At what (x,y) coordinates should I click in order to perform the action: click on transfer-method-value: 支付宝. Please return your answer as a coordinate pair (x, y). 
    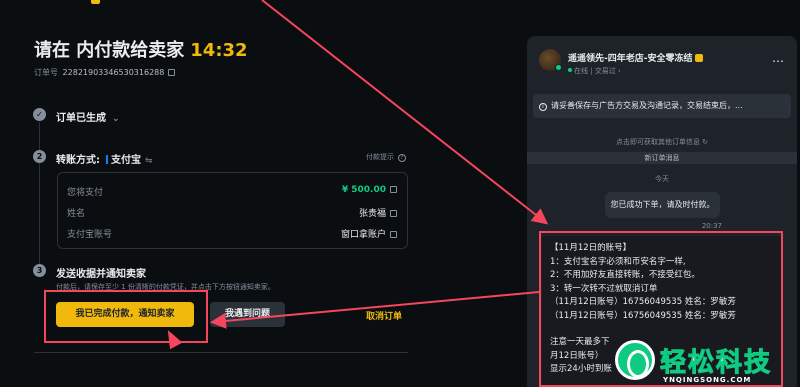
    Looking at the image, I should click on (126, 160).